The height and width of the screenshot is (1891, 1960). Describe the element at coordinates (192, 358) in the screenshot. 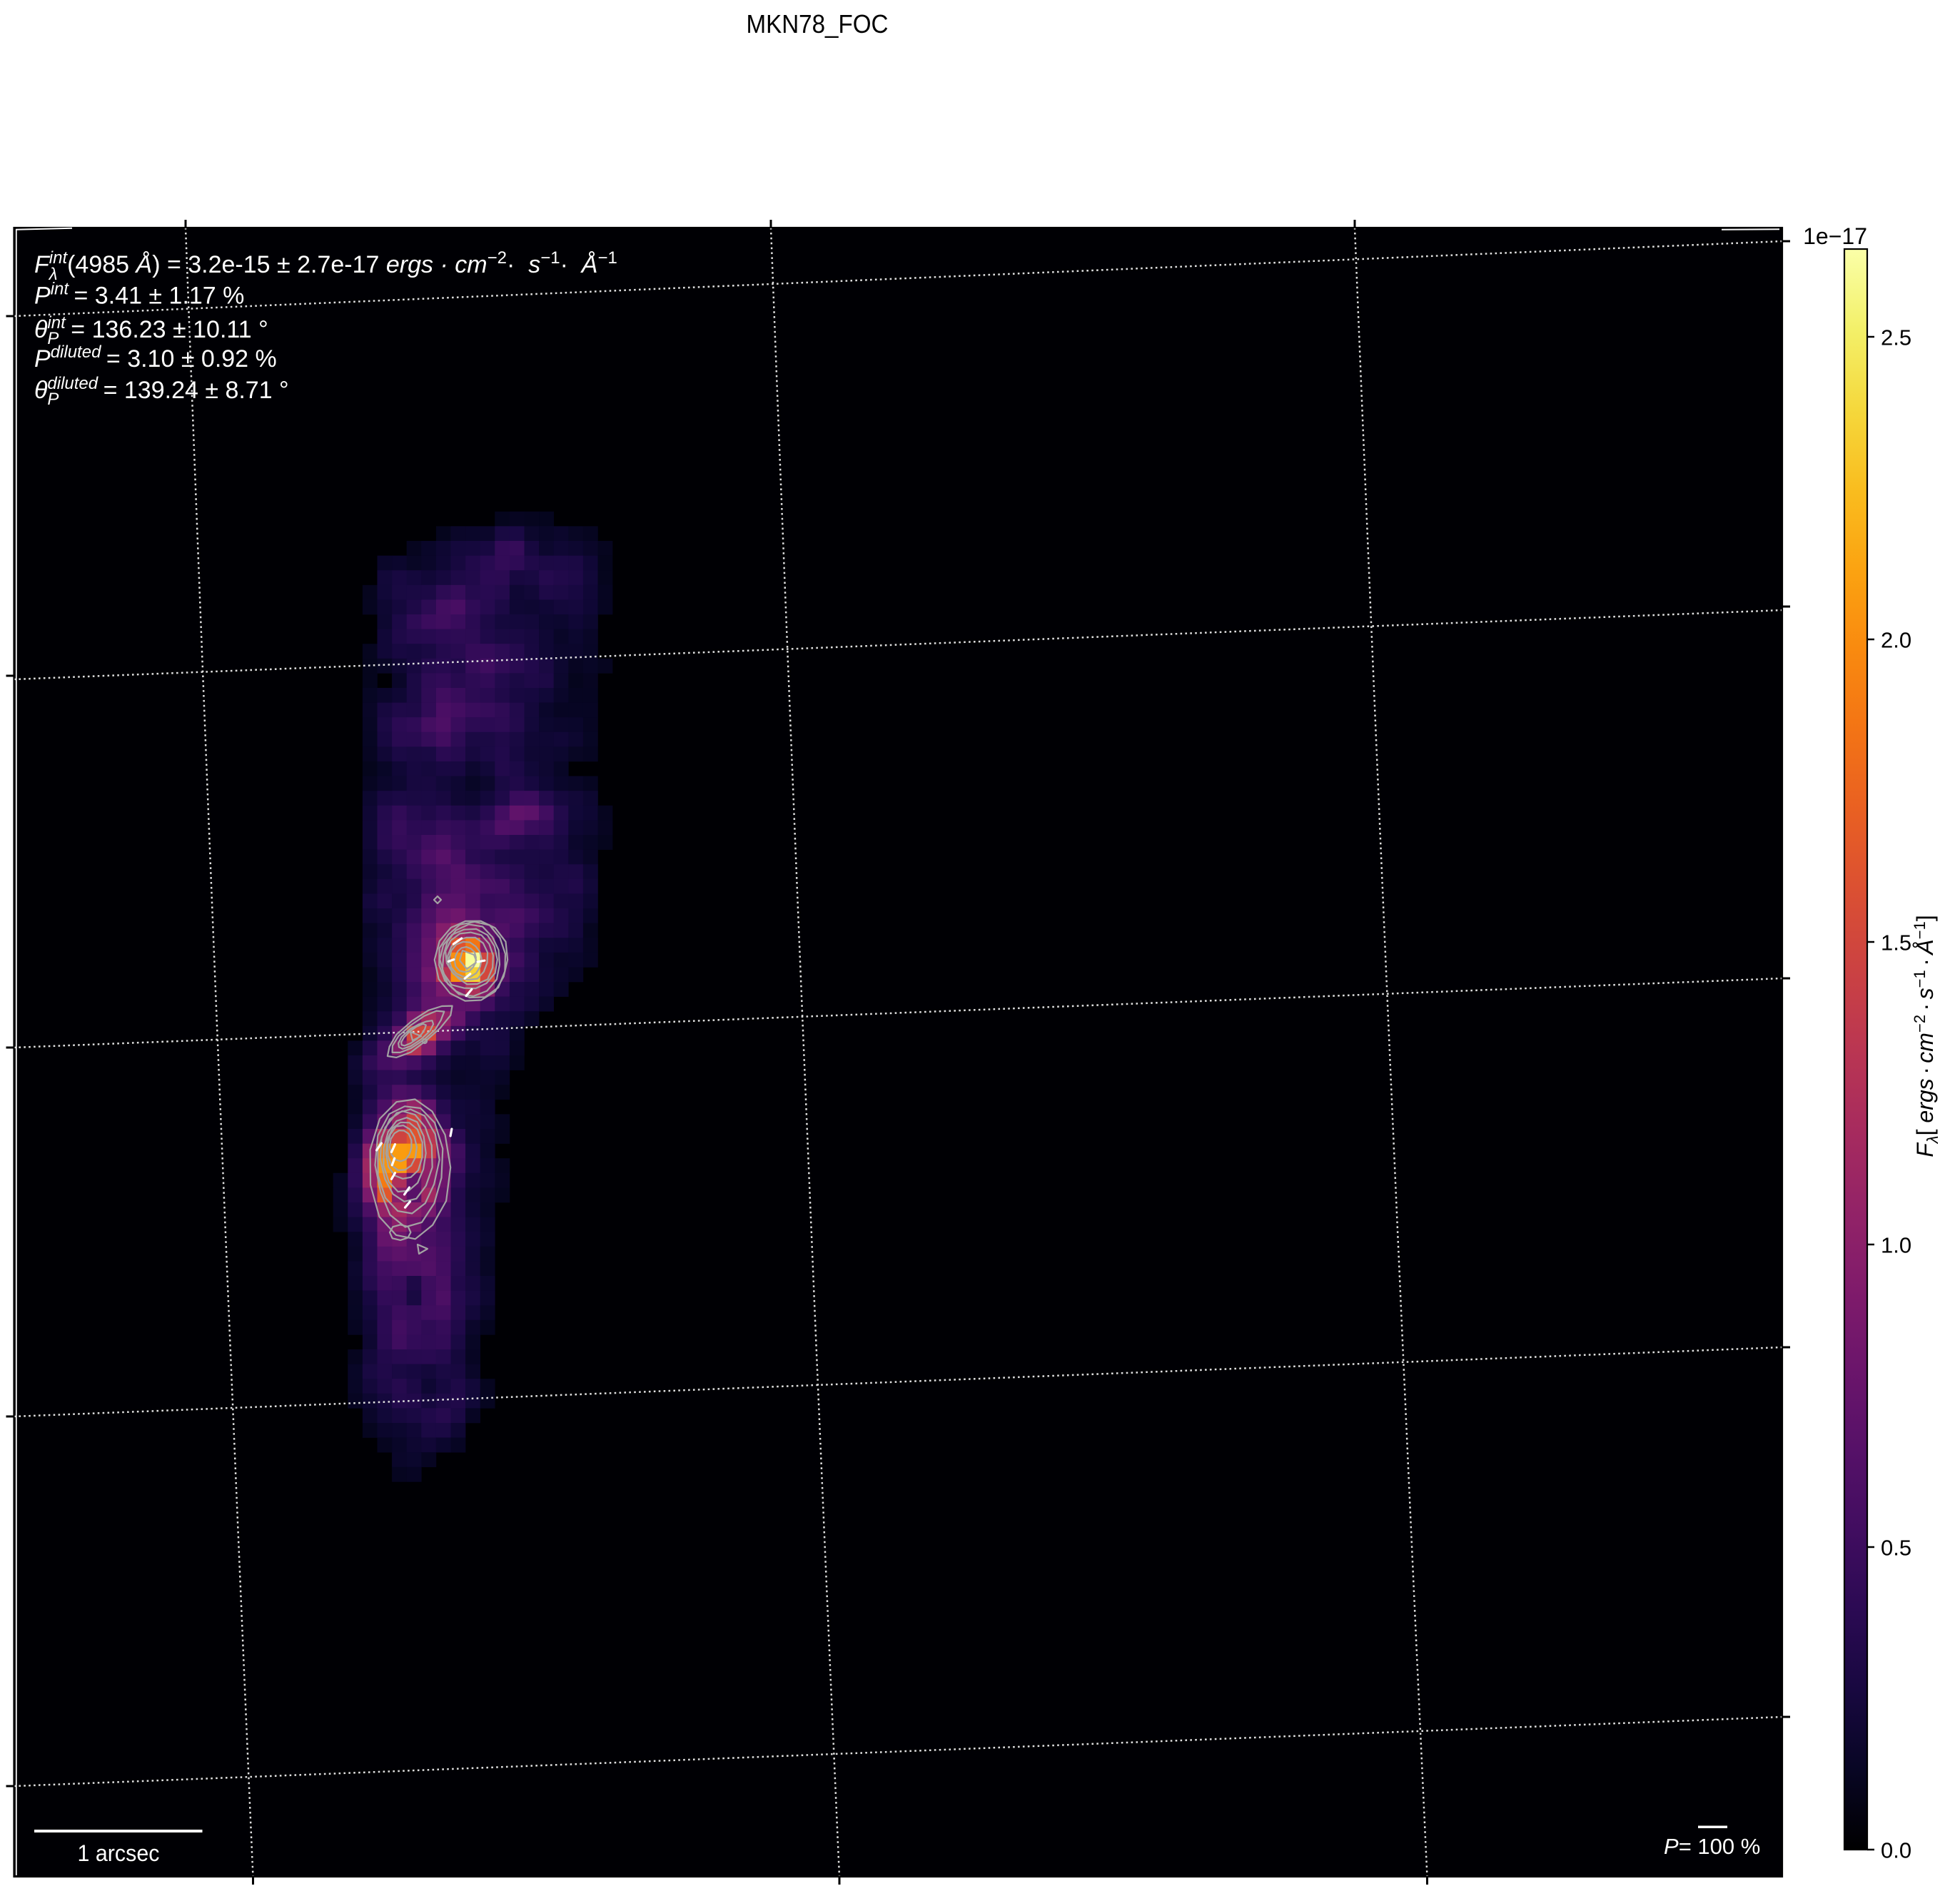

I see `svg-text: = 3.10 ± 0.92 %` at that location.